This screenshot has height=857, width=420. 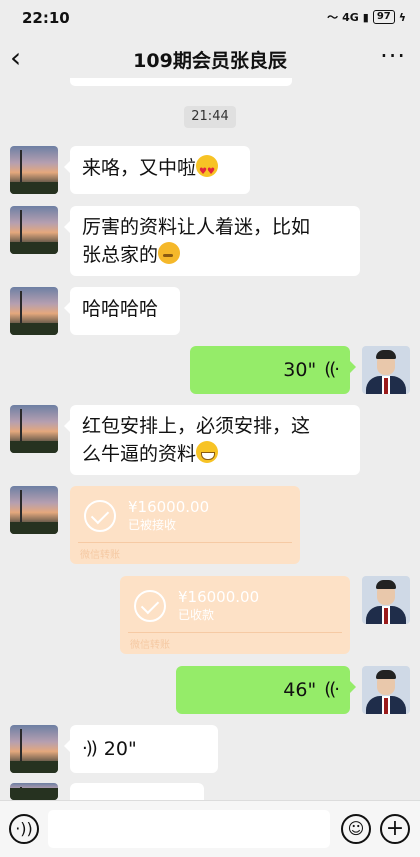 I want to click on plus-icon: +, so click(x=395, y=828).